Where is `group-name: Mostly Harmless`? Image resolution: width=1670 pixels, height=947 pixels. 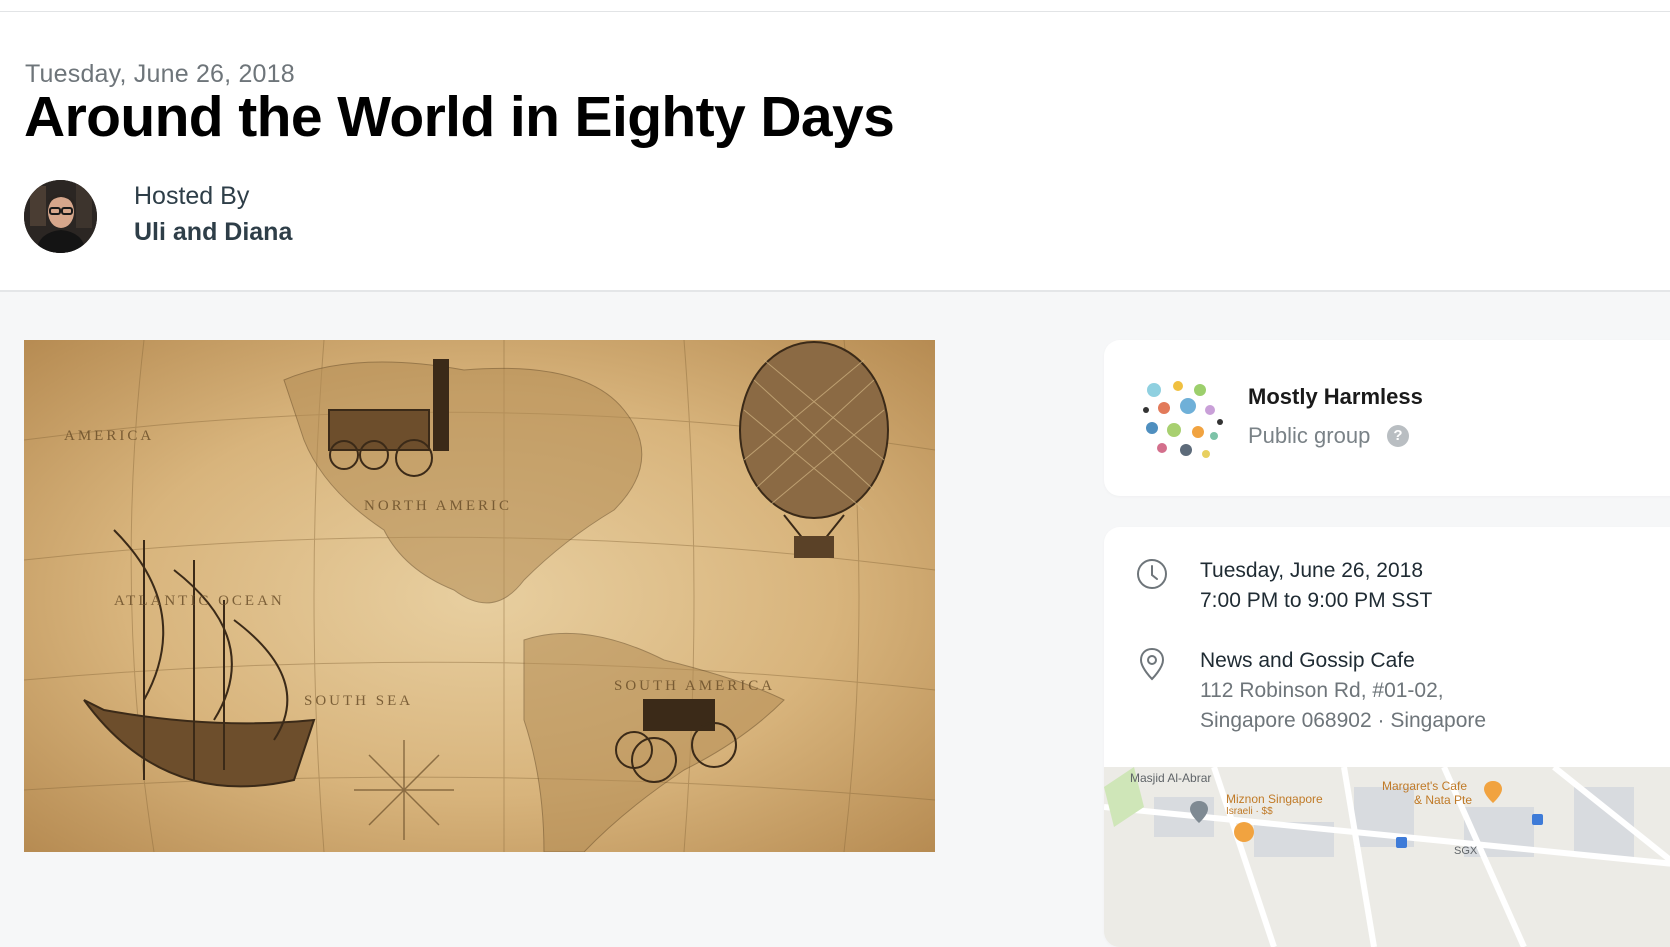 group-name: Mostly Harmless is located at coordinates (1335, 397).